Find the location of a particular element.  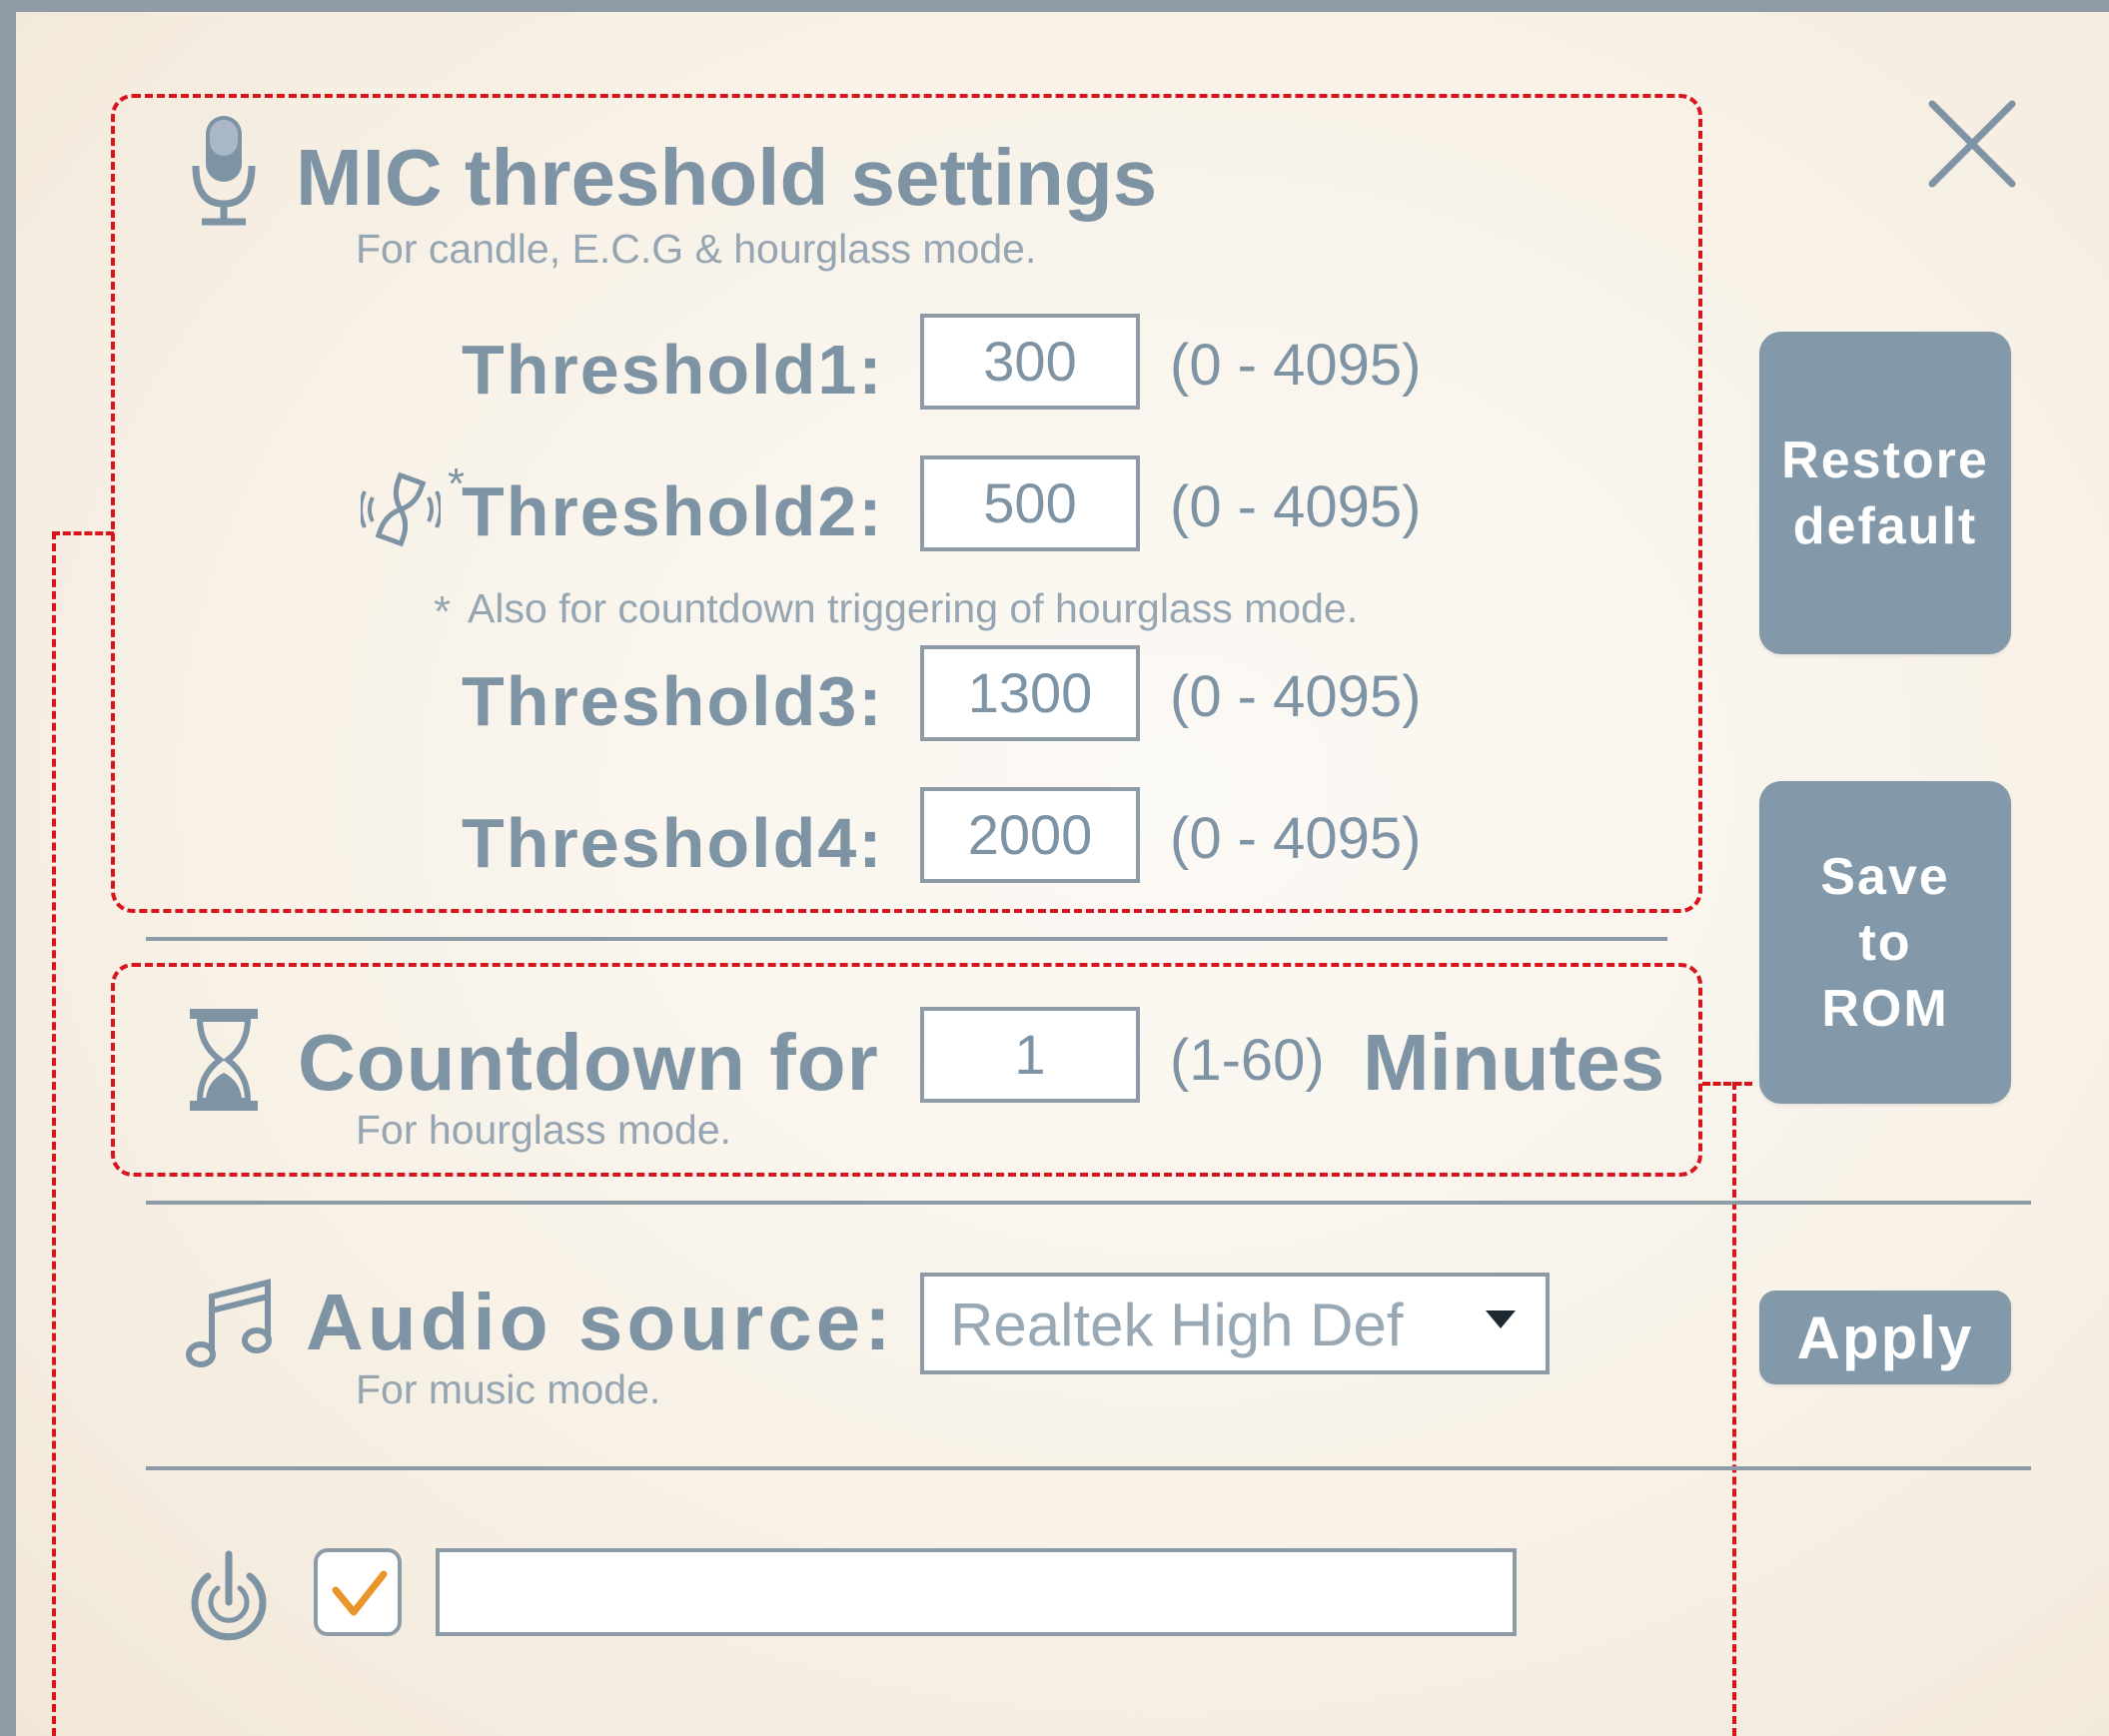

threshold4-input: 2000 is located at coordinates (1030, 835).